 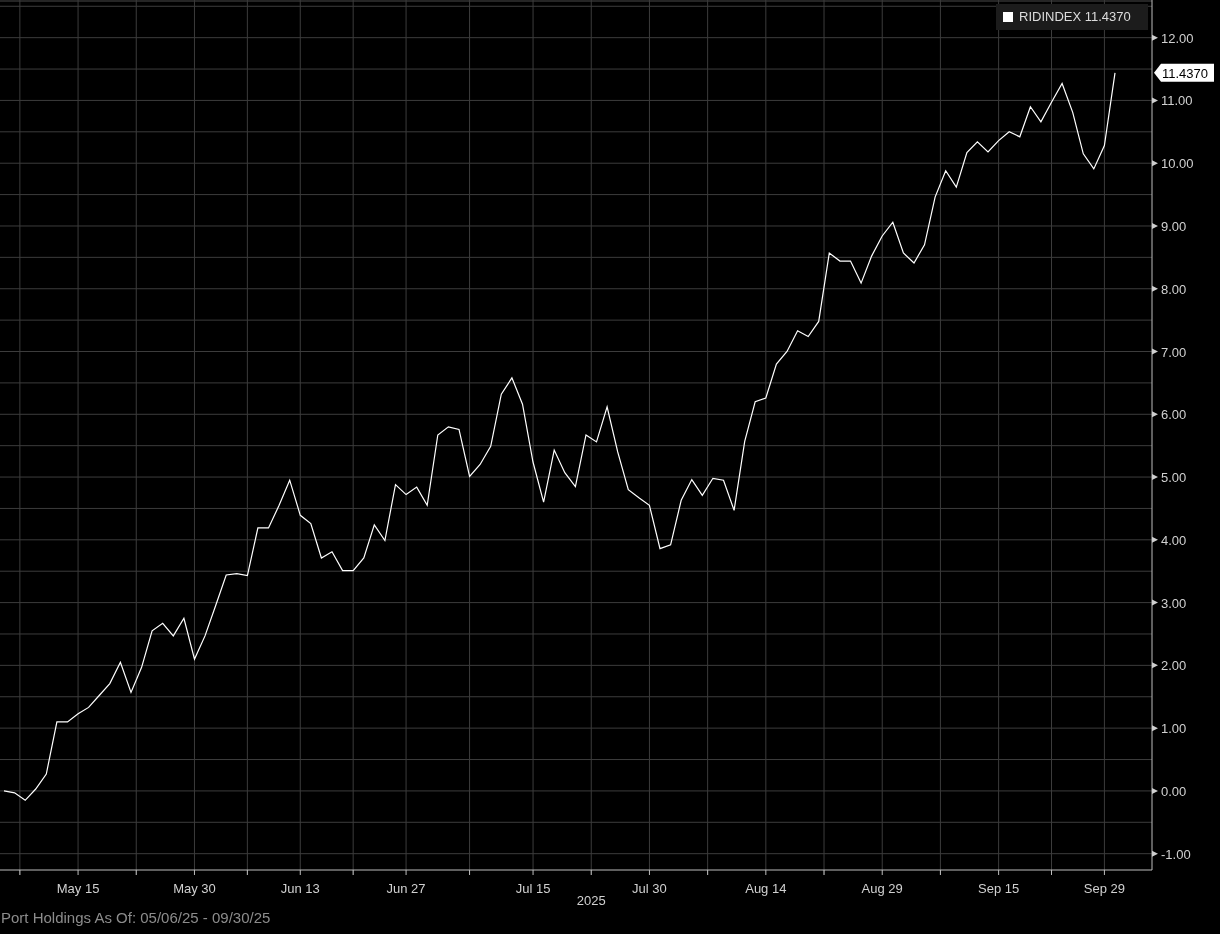 What do you see at coordinates (1174, 666) in the screenshot?
I see `axis-label: 2.00` at bounding box center [1174, 666].